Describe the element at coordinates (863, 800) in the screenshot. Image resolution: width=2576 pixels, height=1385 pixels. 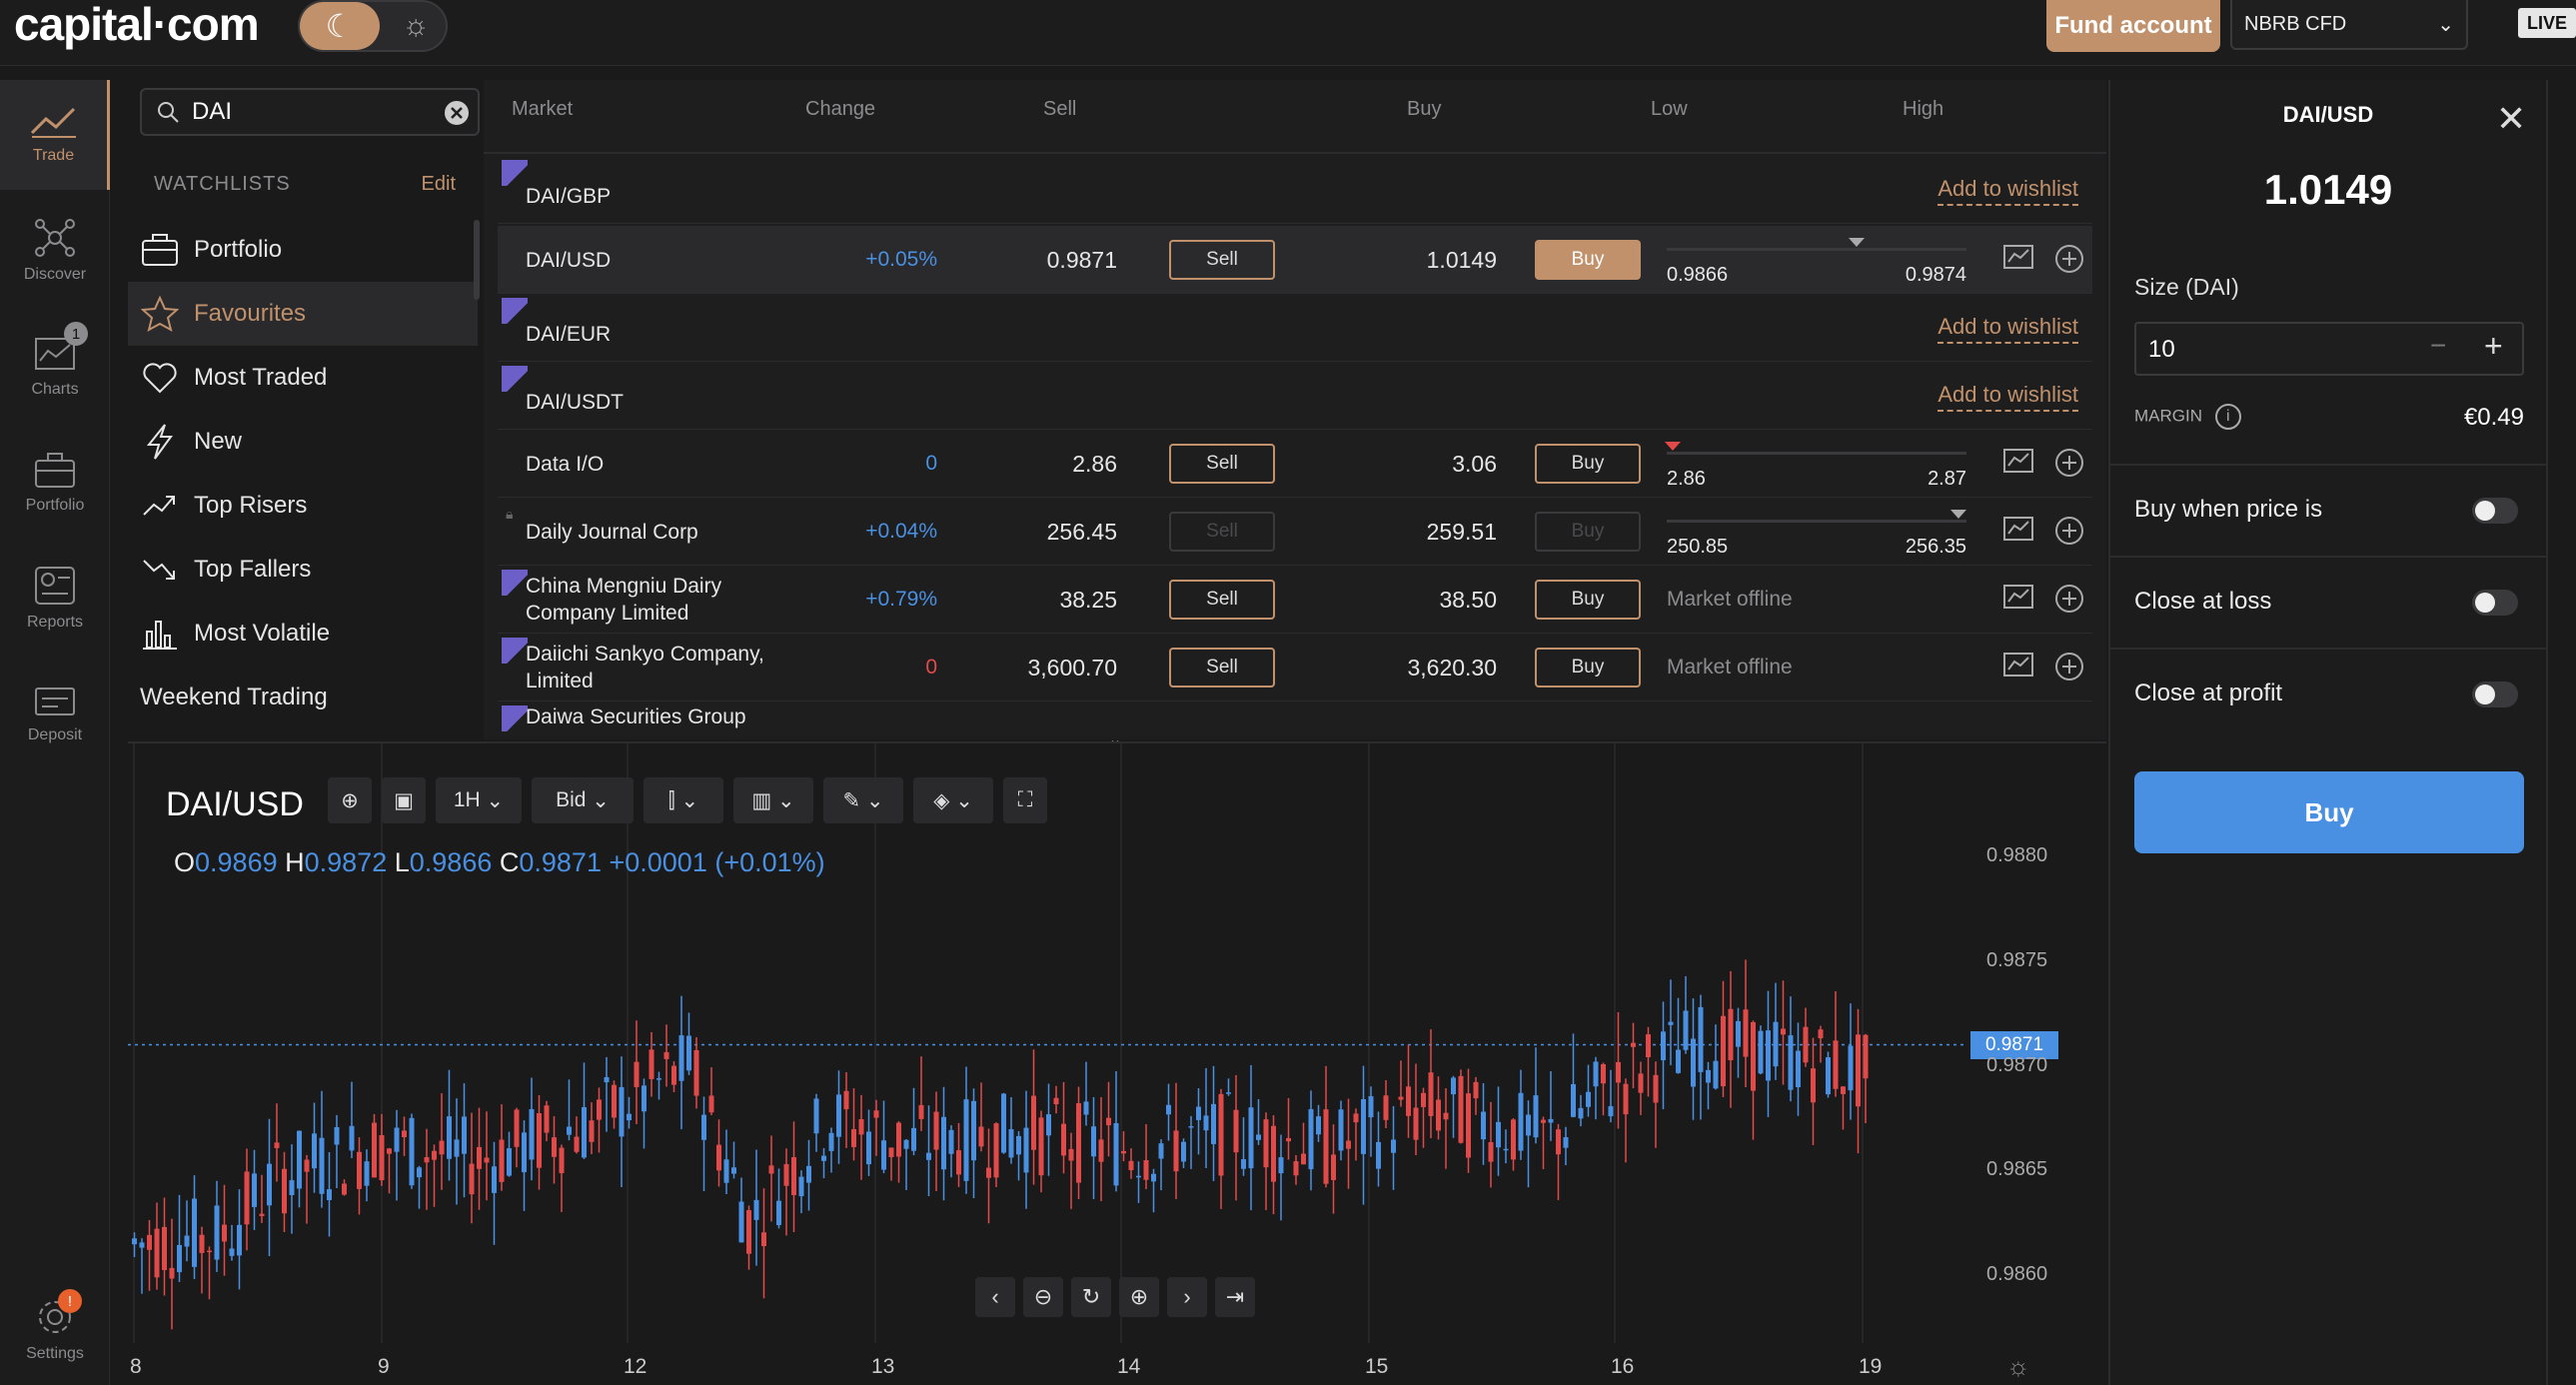
I see `drawing-tools-icon: ✎ ⌄` at that location.